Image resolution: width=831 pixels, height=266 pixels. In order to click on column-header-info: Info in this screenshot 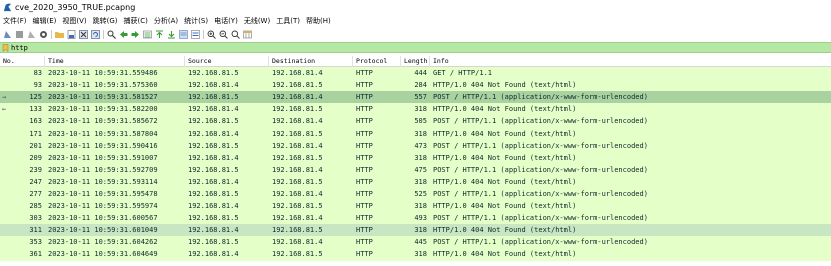, I will do `click(630, 61)`.